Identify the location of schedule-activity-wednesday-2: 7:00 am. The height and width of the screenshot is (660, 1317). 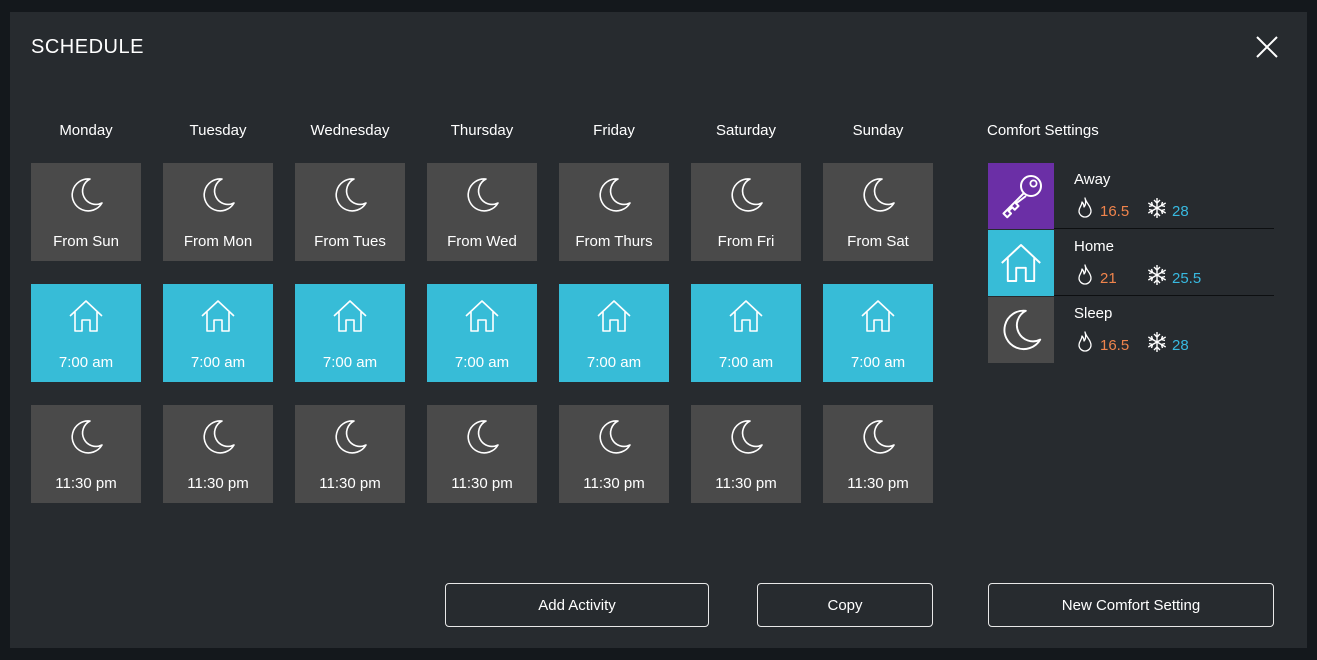
(350, 333).